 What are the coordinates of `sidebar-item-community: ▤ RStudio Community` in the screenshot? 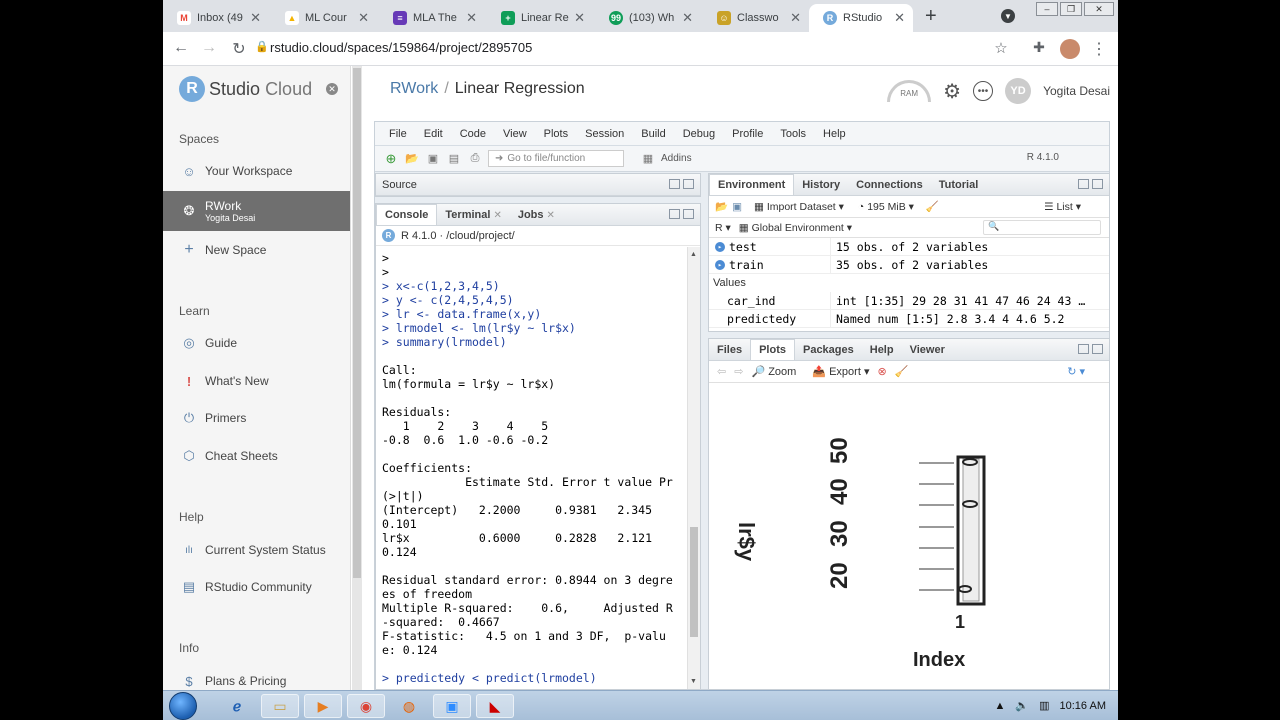 It's located at (256, 587).